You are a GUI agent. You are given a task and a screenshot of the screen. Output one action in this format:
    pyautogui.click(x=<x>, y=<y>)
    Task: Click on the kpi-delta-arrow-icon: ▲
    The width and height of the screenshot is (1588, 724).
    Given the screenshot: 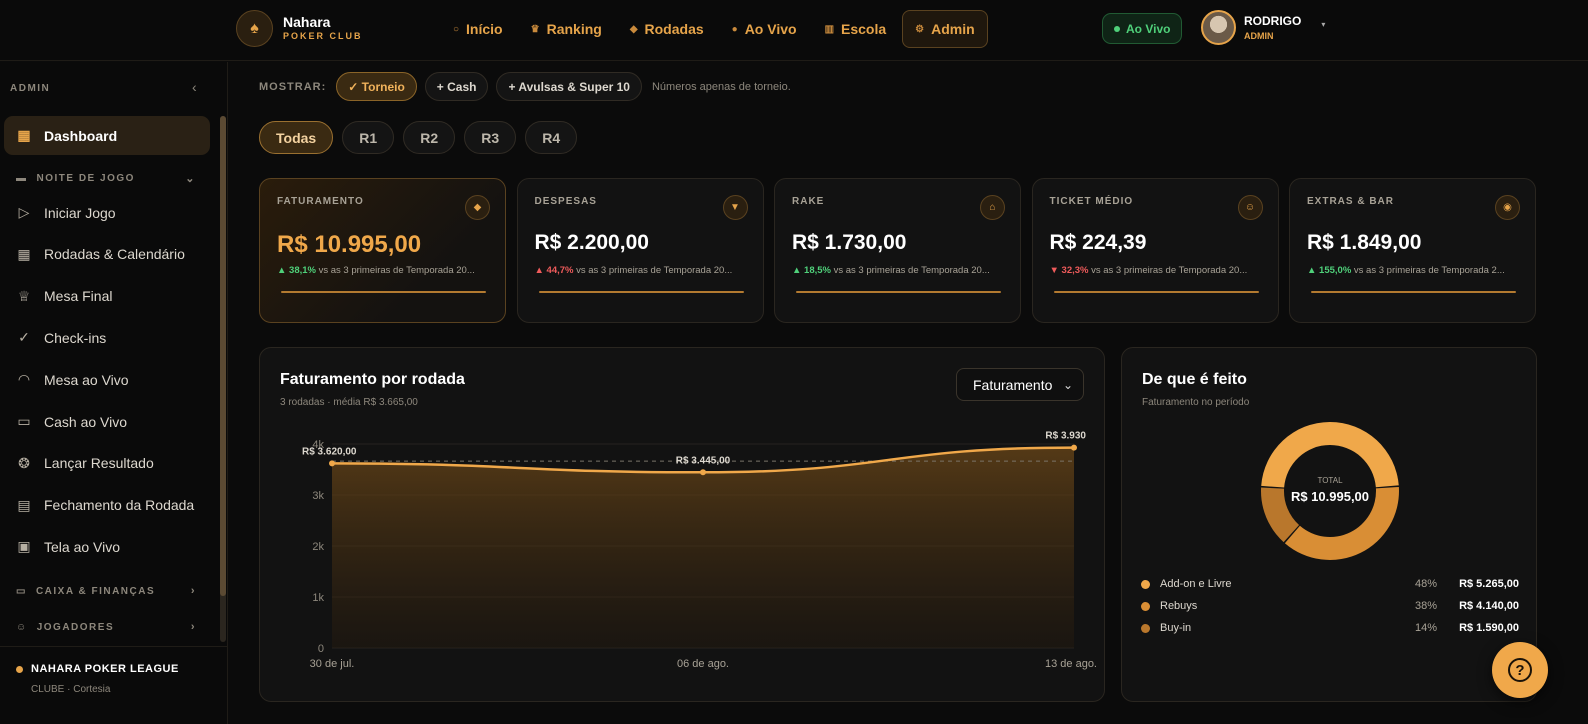 What is the action you would take?
    pyautogui.click(x=283, y=270)
    